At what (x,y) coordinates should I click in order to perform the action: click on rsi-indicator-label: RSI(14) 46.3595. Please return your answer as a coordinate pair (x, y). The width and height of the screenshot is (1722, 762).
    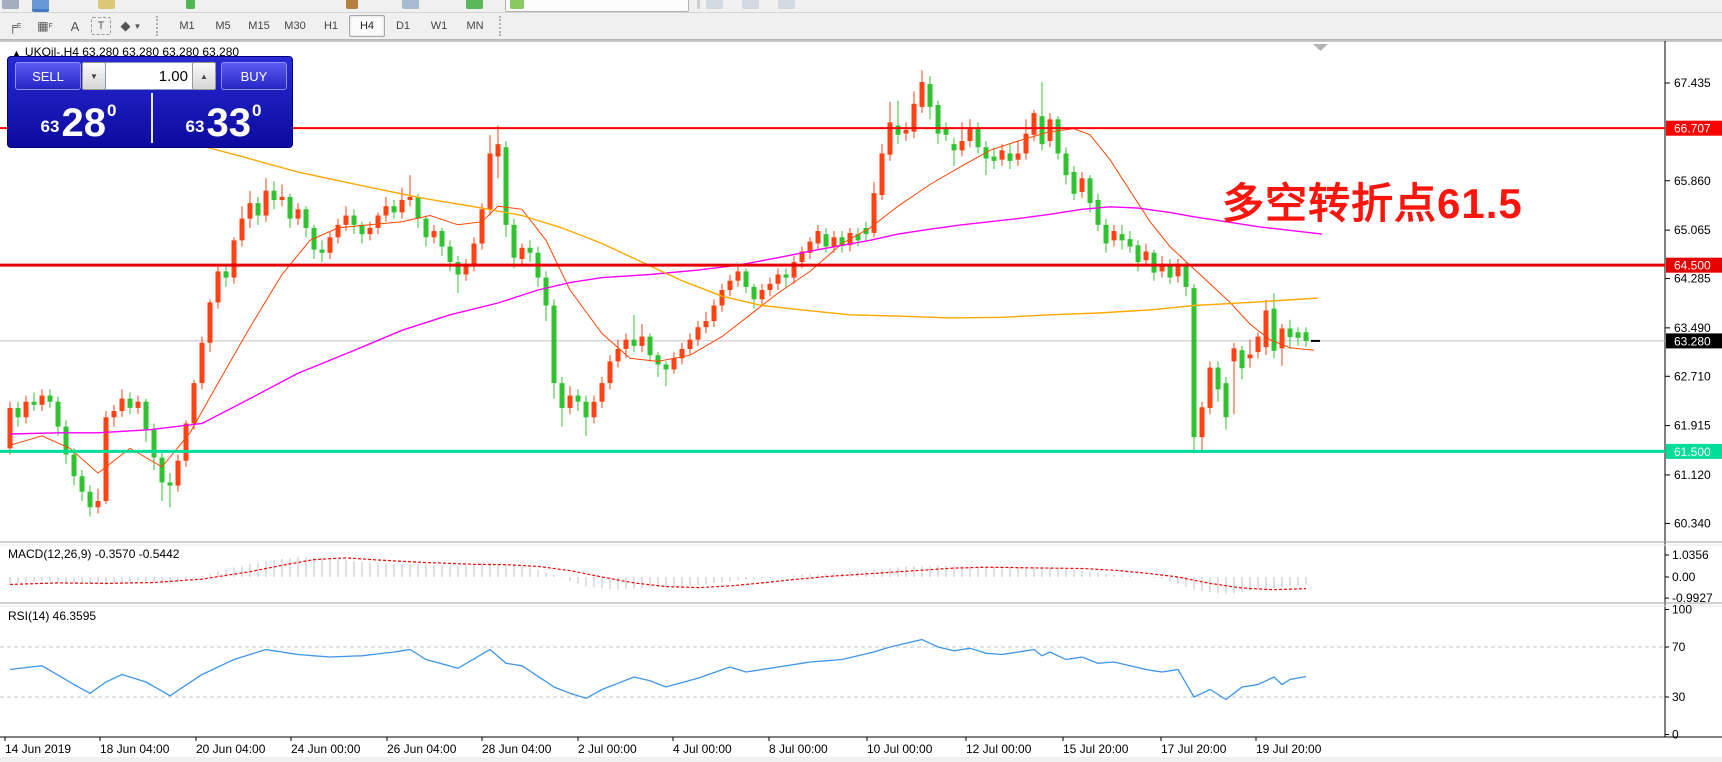
    Looking at the image, I should click on (52, 616).